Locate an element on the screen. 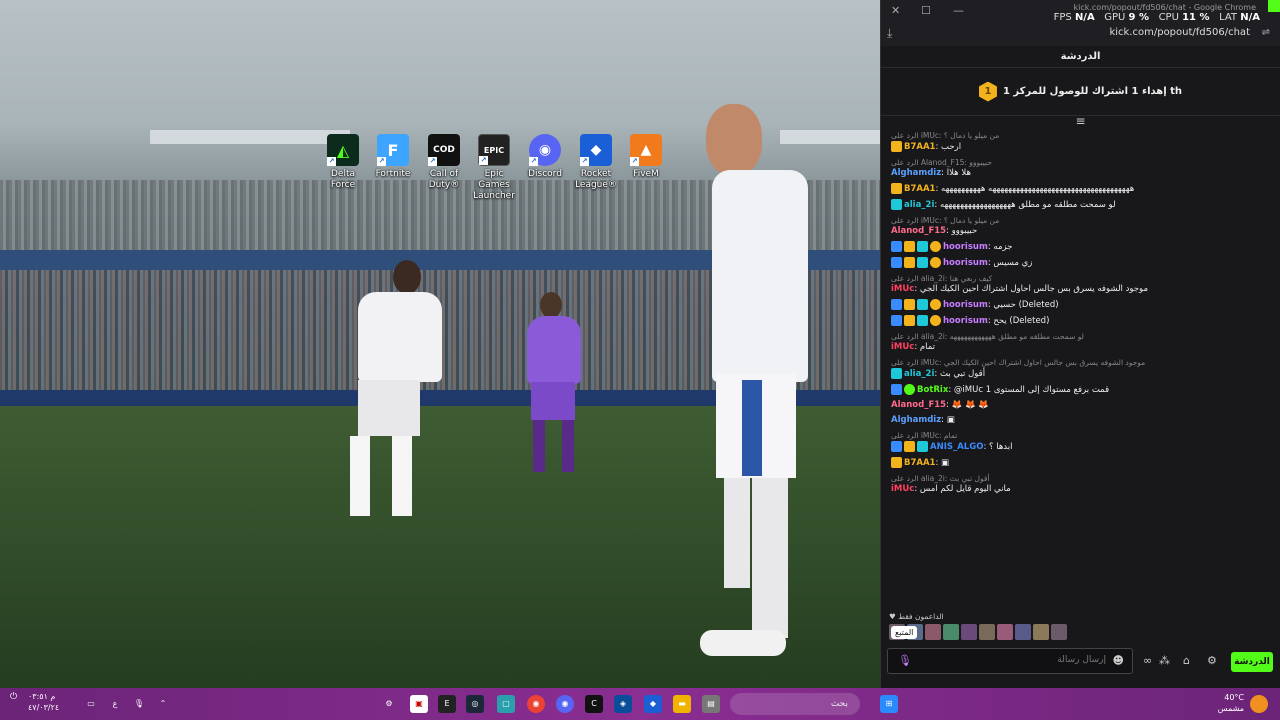  reply-context: الرد على alia_2i: أقول تبي بث is located at coordinates (1080, 478).